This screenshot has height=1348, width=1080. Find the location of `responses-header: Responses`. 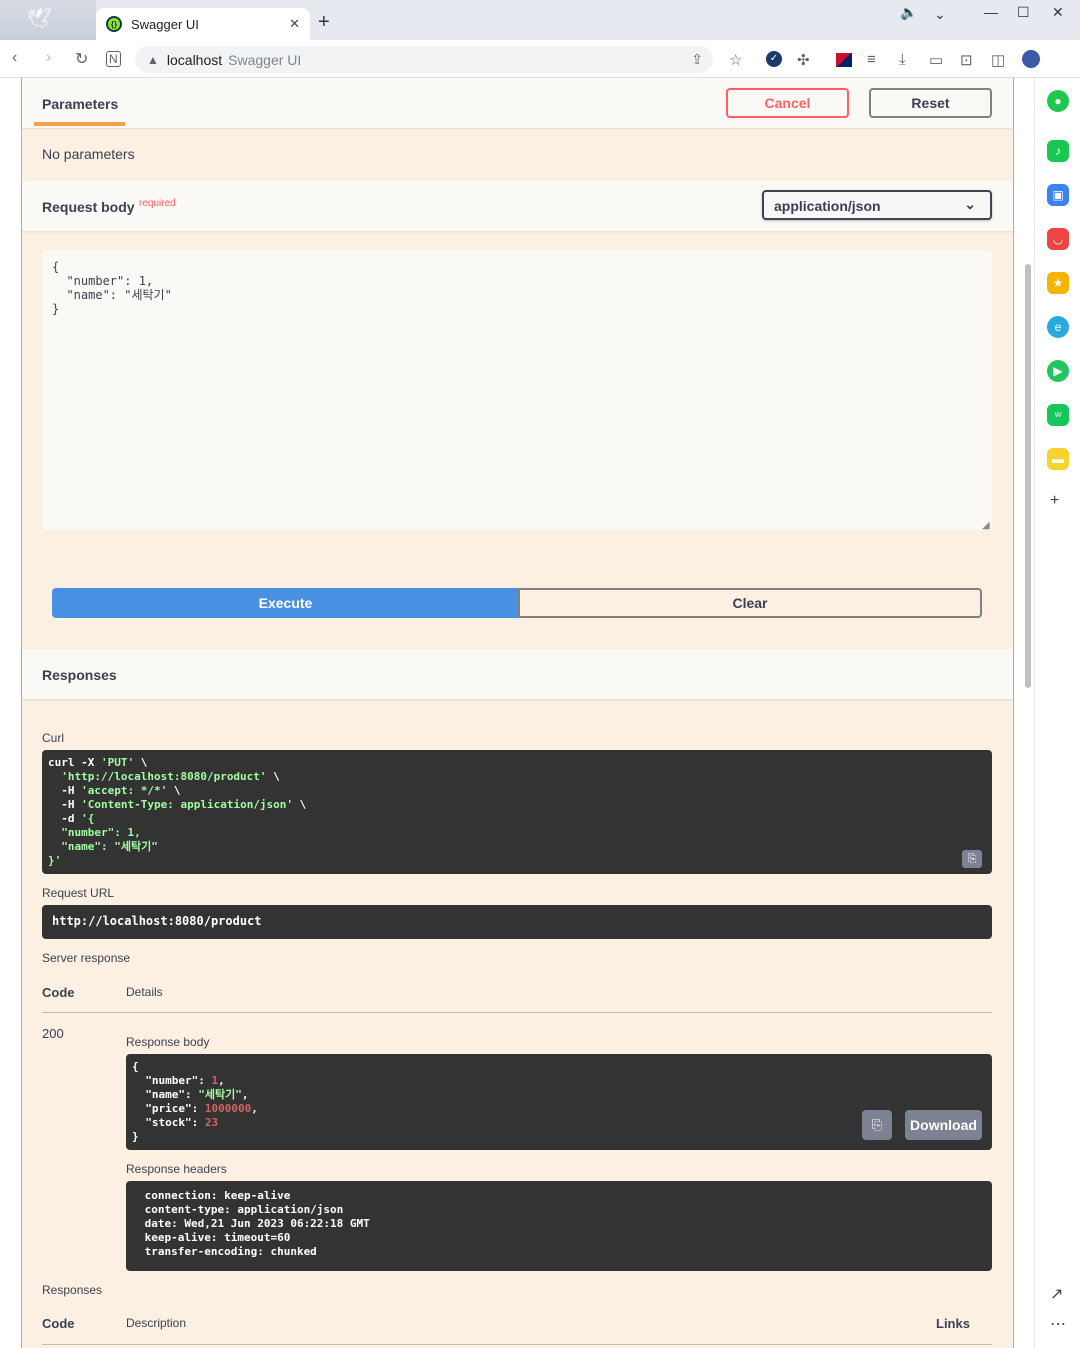

responses-header: Responses is located at coordinates (517, 674).